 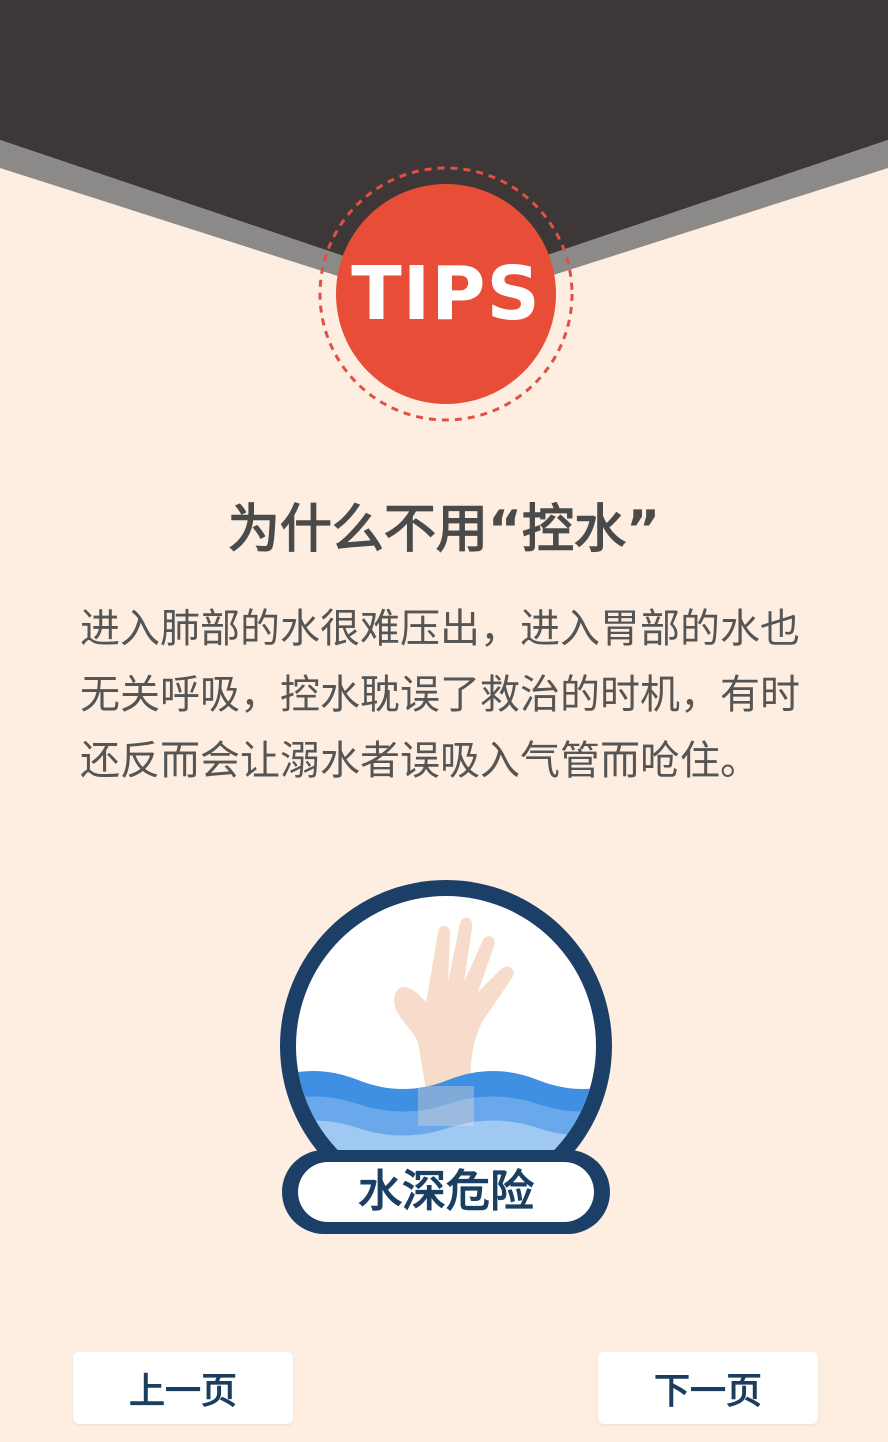 What do you see at coordinates (446, 1191) in the screenshot?
I see `warning-sign-label: 水深危险` at bounding box center [446, 1191].